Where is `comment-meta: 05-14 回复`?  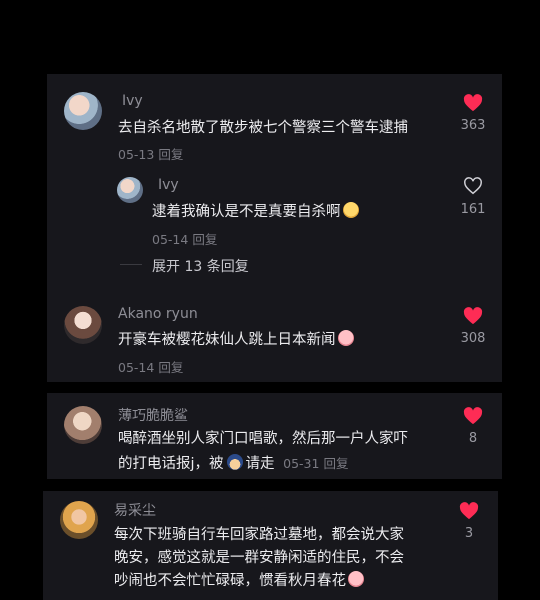
comment-meta: 05-14 回复 is located at coordinates (150, 366).